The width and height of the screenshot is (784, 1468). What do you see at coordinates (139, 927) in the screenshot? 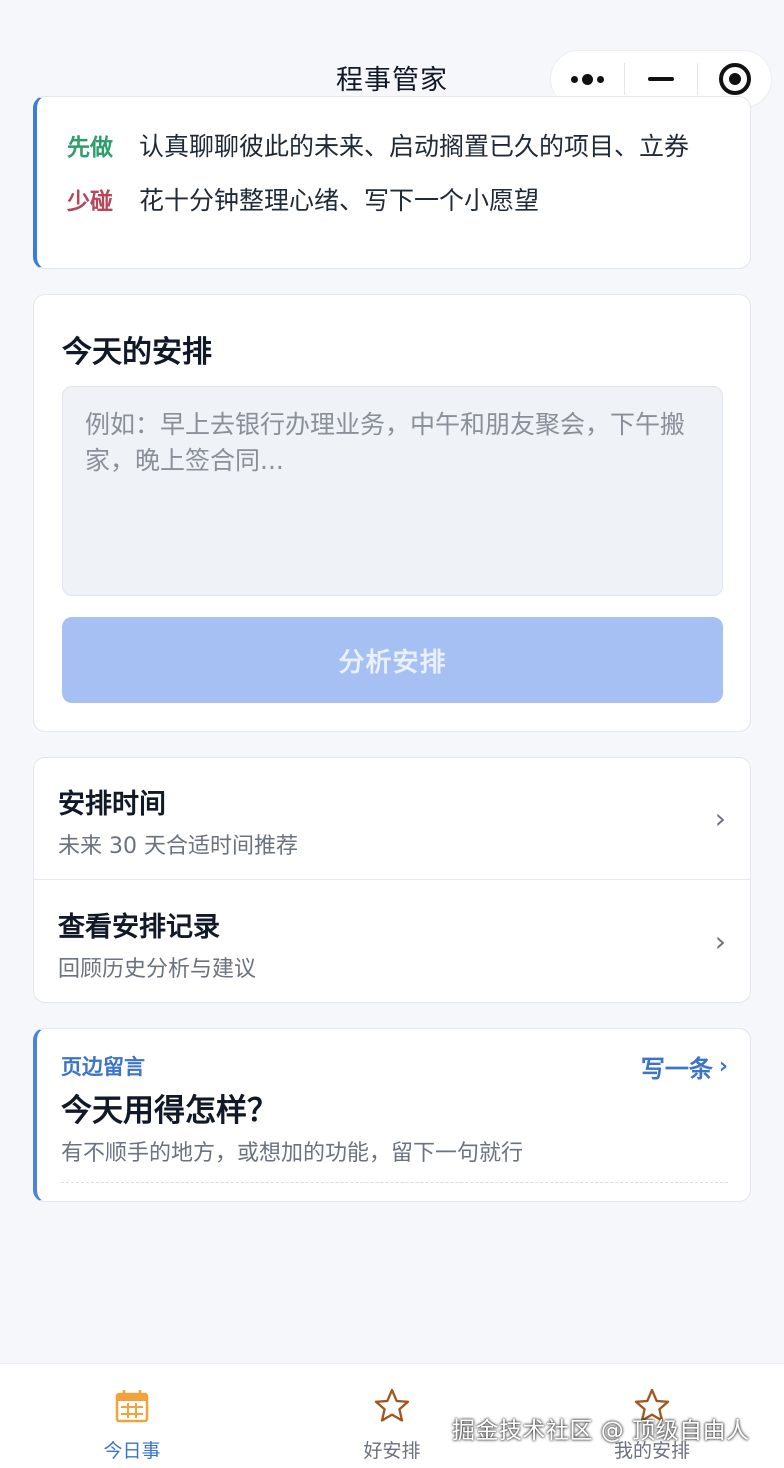
I see `menu-item-title: 查看安排记录` at bounding box center [139, 927].